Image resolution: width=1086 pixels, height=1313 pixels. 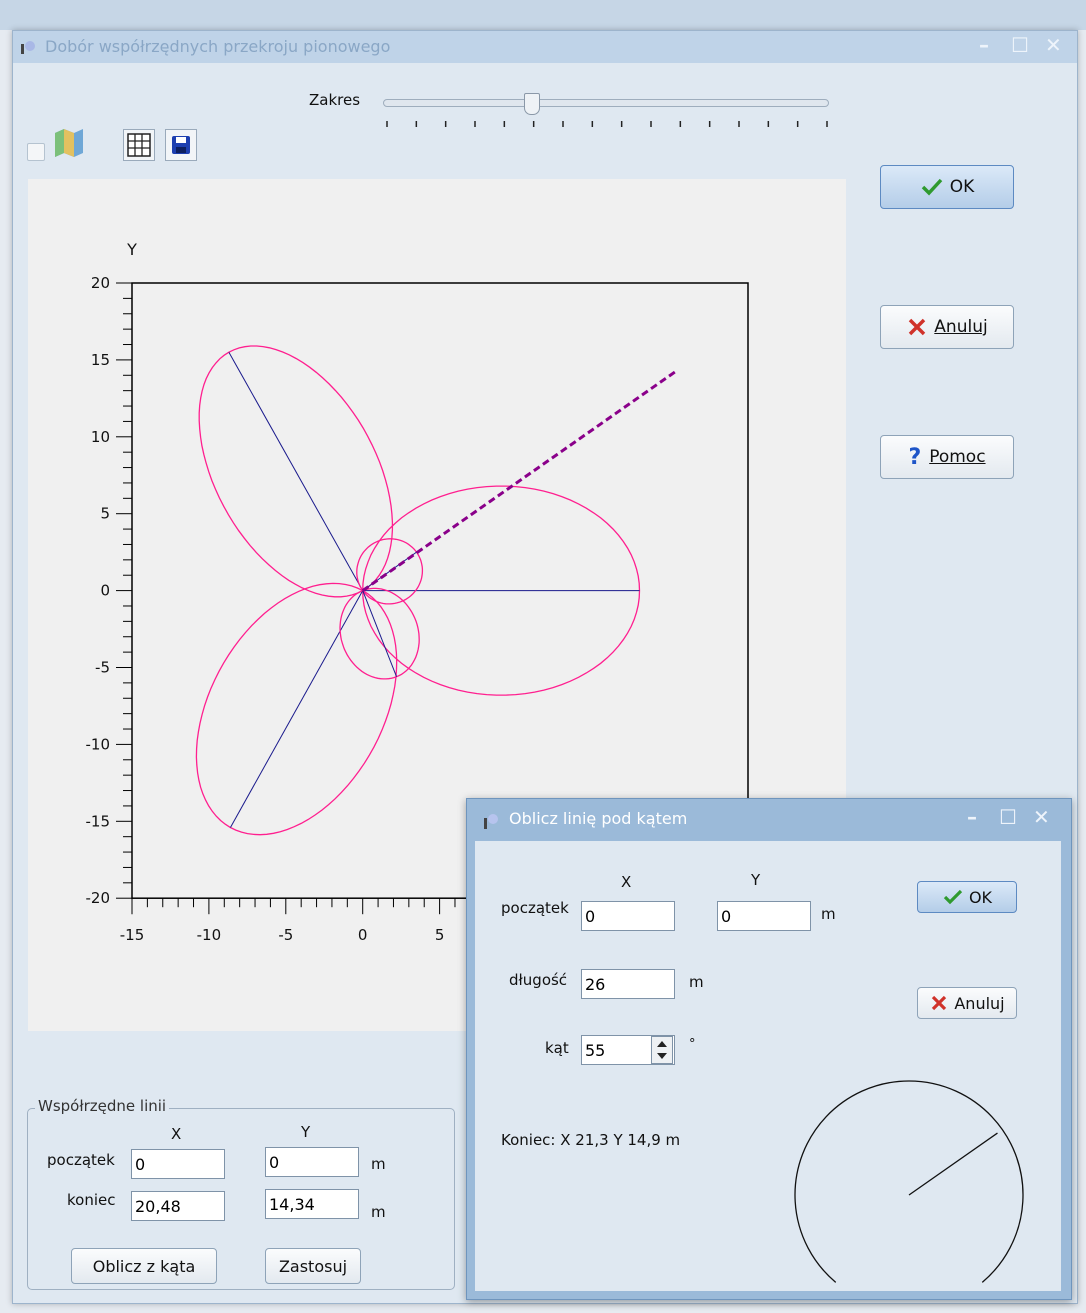 What do you see at coordinates (100, 360) in the screenshot?
I see `y-tick-label: 15` at bounding box center [100, 360].